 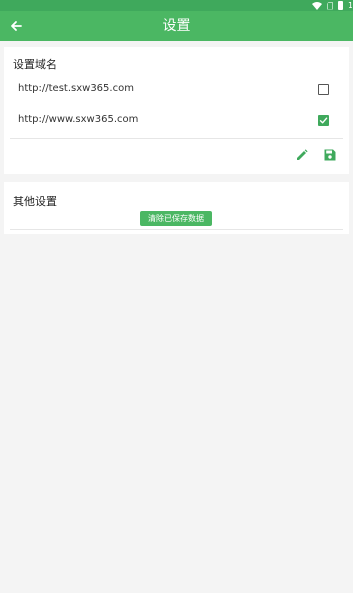 I want to click on checkmark-icon, so click(x=323, y=120).